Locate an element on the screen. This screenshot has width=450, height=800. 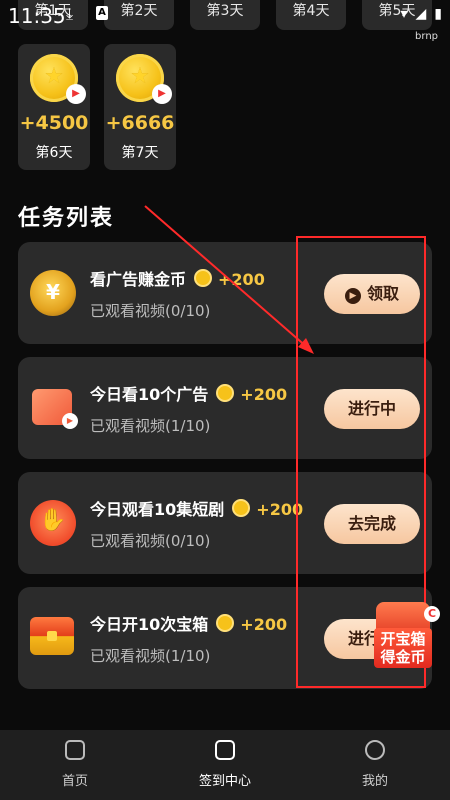
download-icon: ⤓ is located at coordinates (70, 13).